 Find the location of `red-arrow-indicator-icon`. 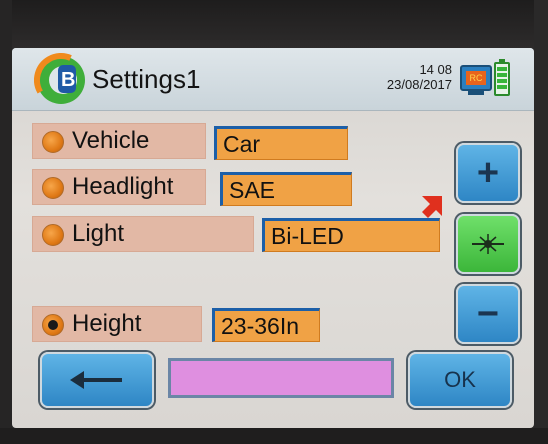

red-arrow-indicator-icon is located at coordinates (432, 207).